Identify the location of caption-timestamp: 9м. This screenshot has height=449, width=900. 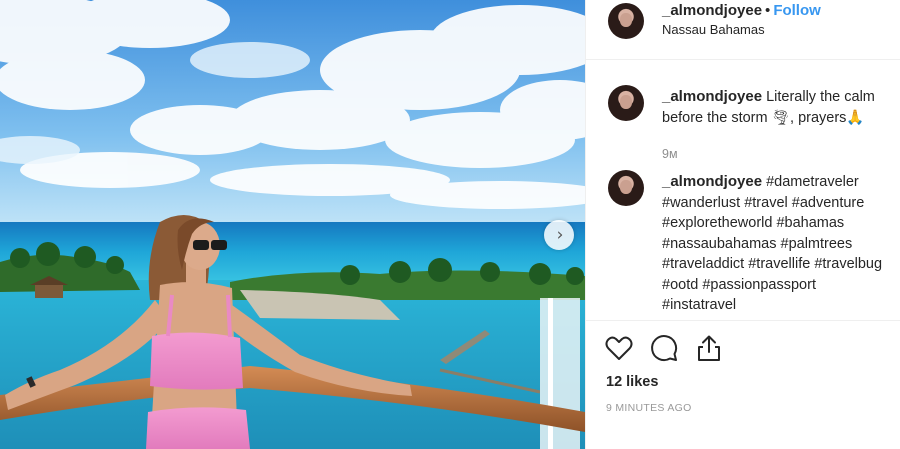
(670, 154).